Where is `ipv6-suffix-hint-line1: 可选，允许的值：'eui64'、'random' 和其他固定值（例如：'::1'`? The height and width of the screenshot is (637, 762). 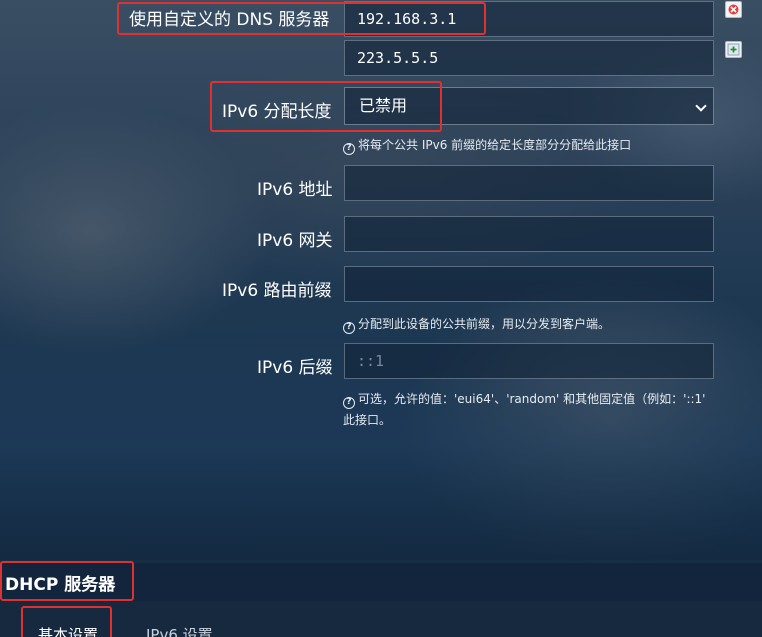
ipv6-suffix-hint-line1: 可选，允许的值：'eui64'、'random' 和其他固定值（例如：'::1' is located at coordinates (532, 399).